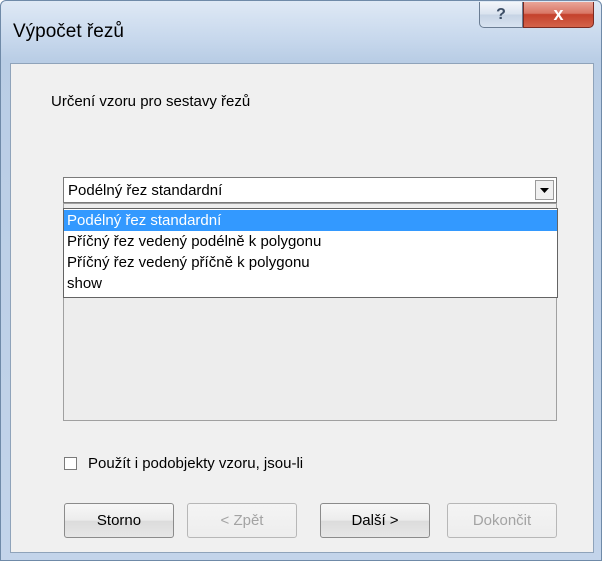 This screenshot has width=604, height=563. I want to click on window-title: Výpočet řezů, so click(68, 31).